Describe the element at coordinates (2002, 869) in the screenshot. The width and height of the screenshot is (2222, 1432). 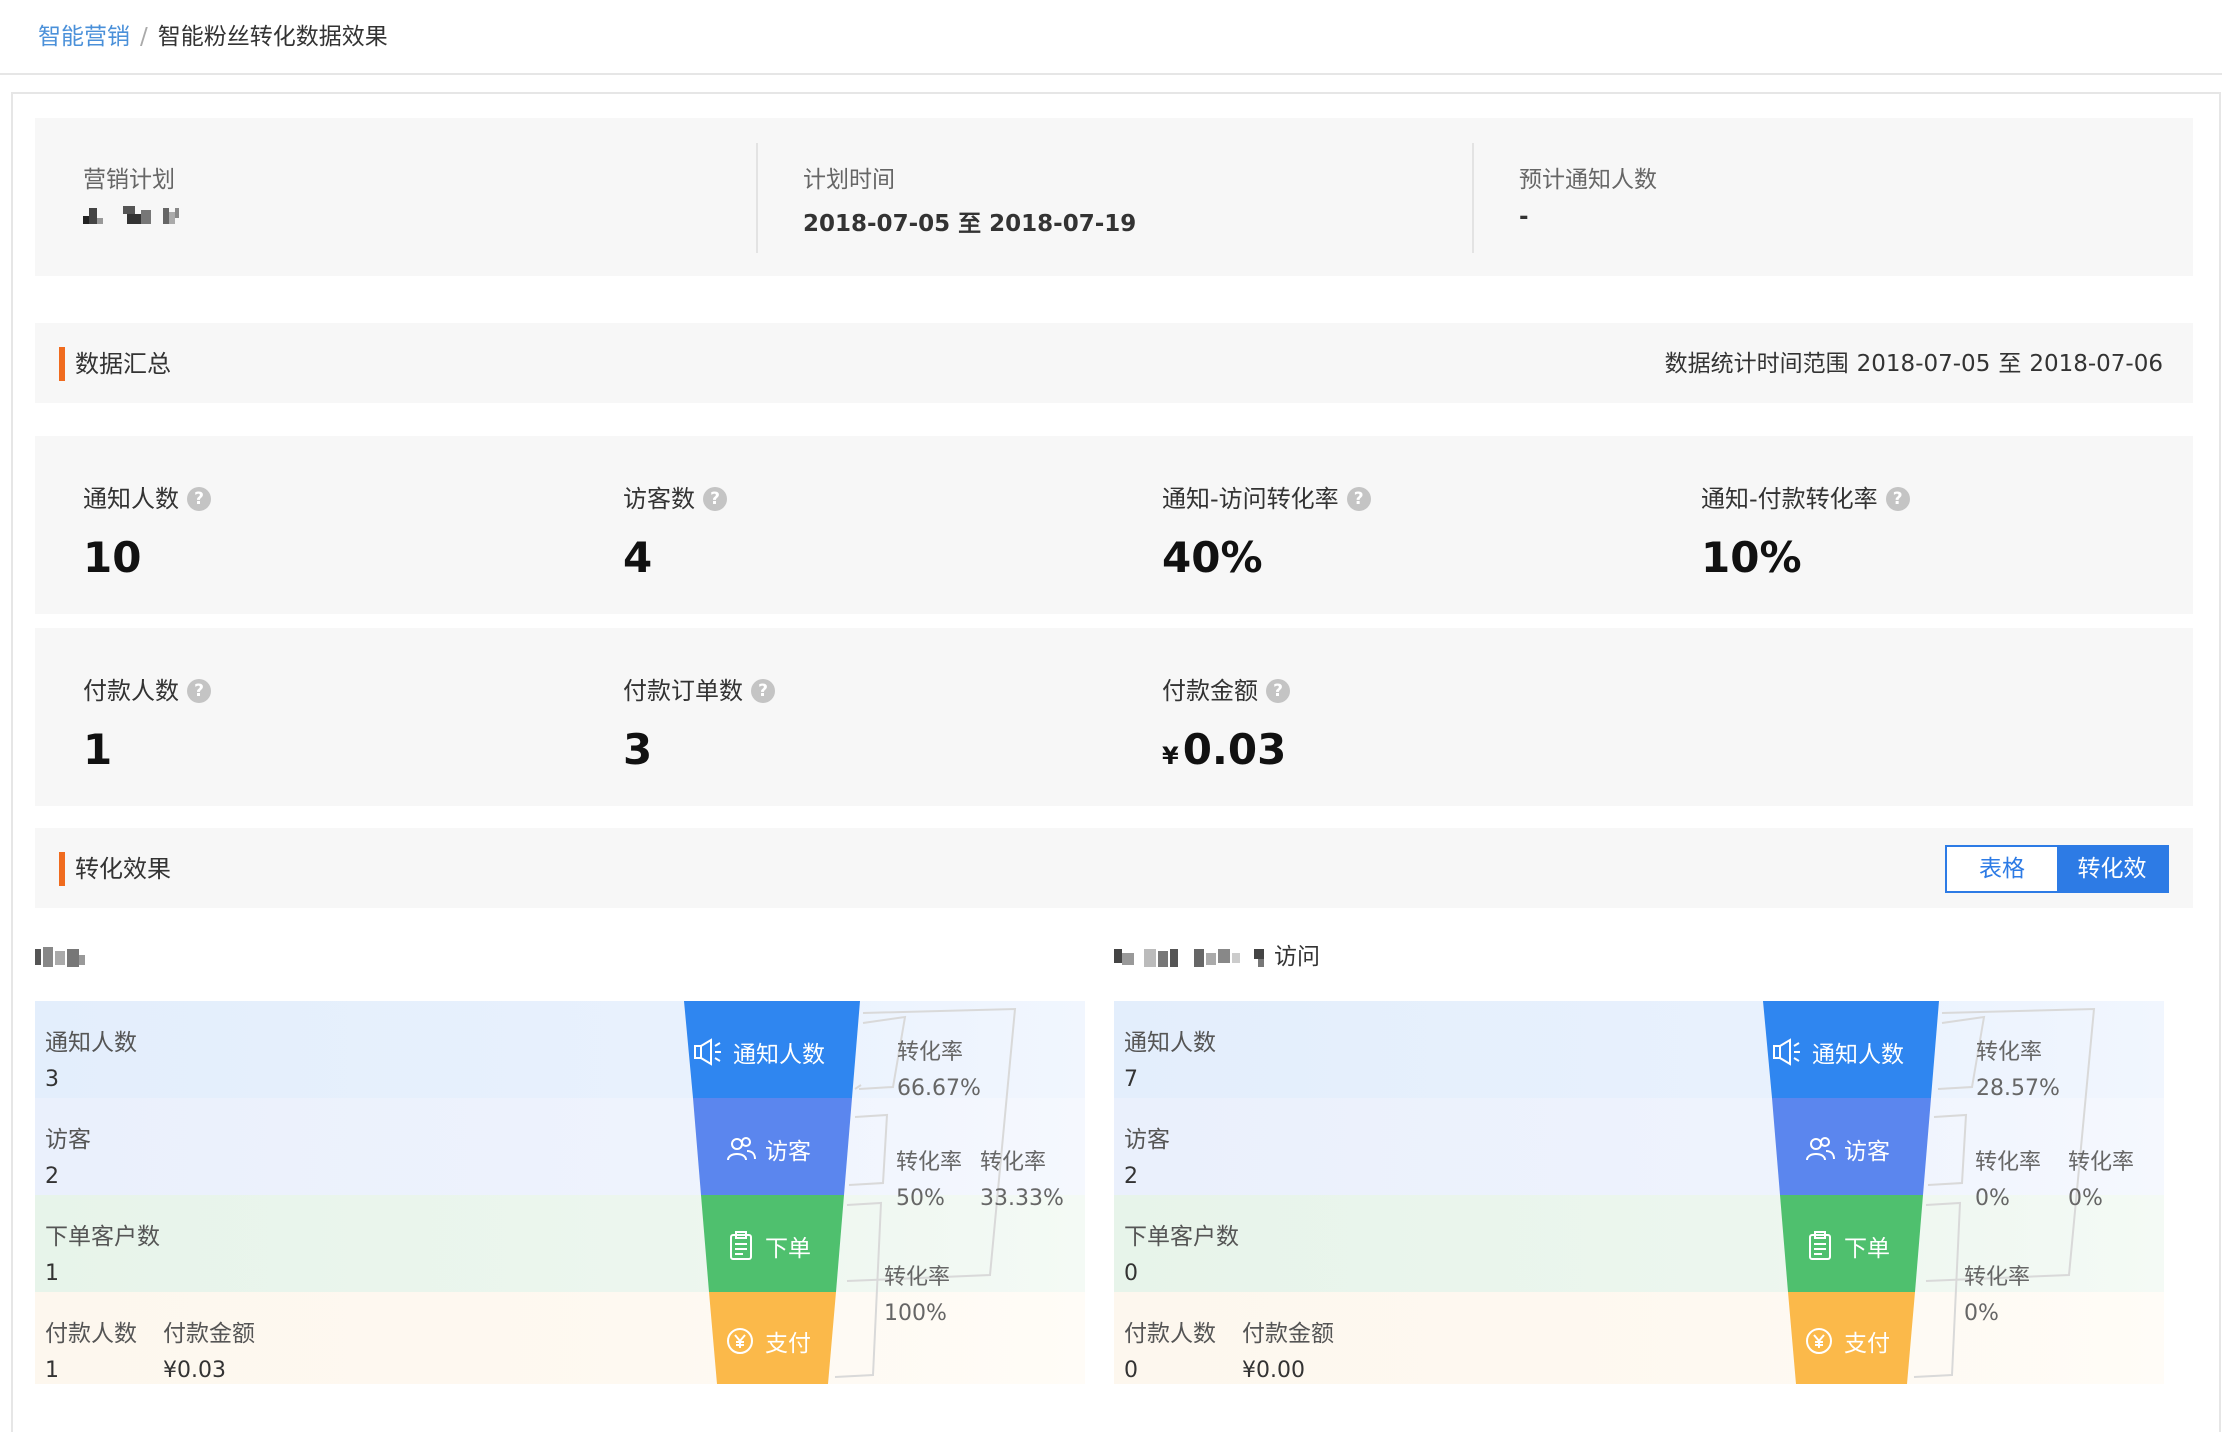
I see `toggle-table-button: 表格` at that location.